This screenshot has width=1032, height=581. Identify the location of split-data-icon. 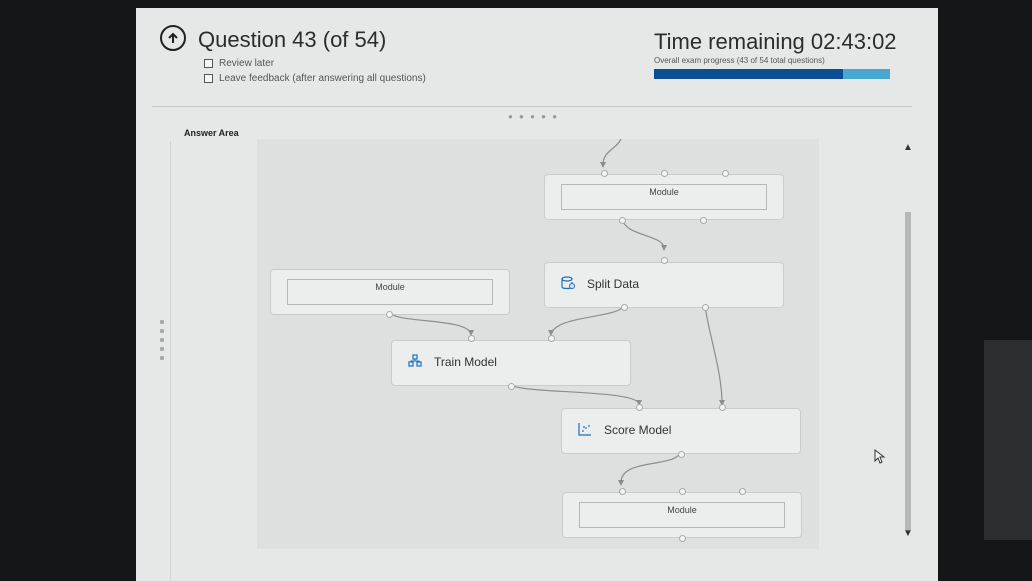
(568, 285).